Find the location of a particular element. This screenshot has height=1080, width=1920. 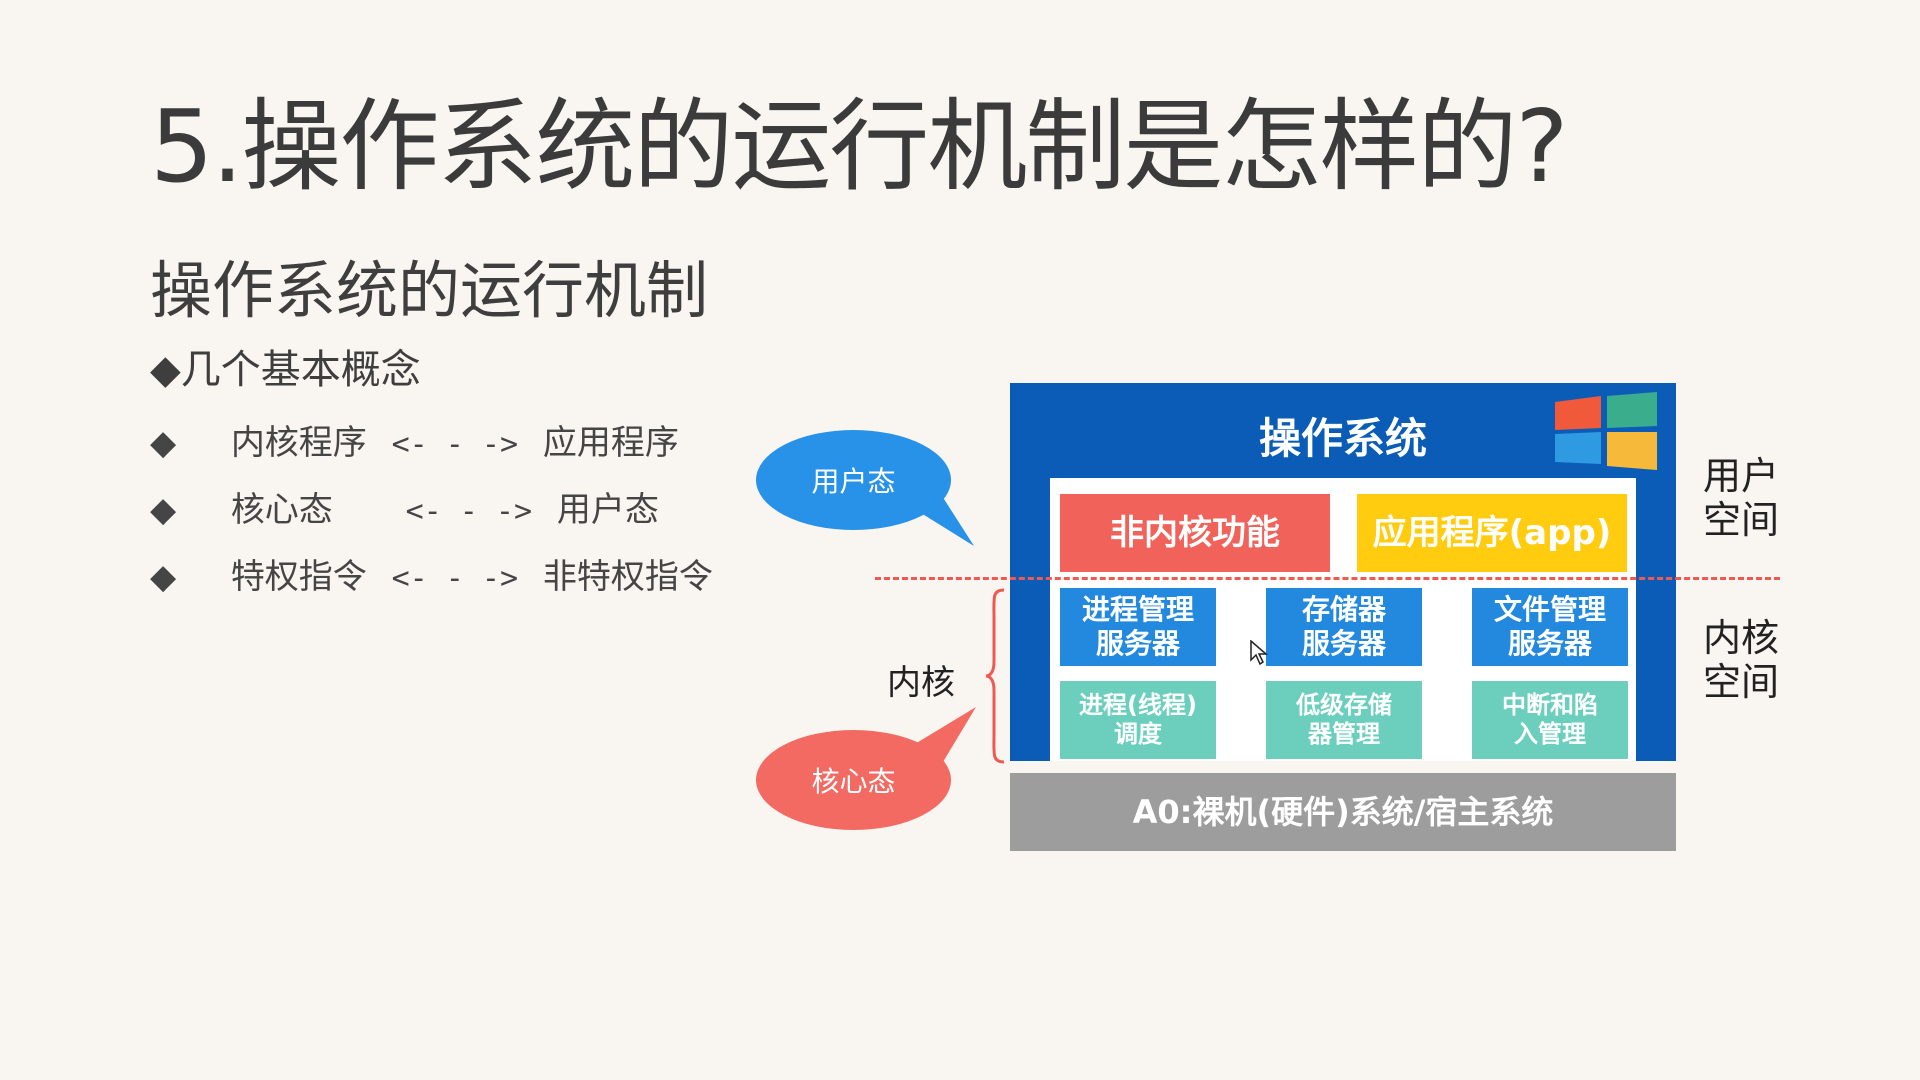

concept-row: ◆ 特权指令 <- - -> 非特权指令 is located at coordinates (431, 573).